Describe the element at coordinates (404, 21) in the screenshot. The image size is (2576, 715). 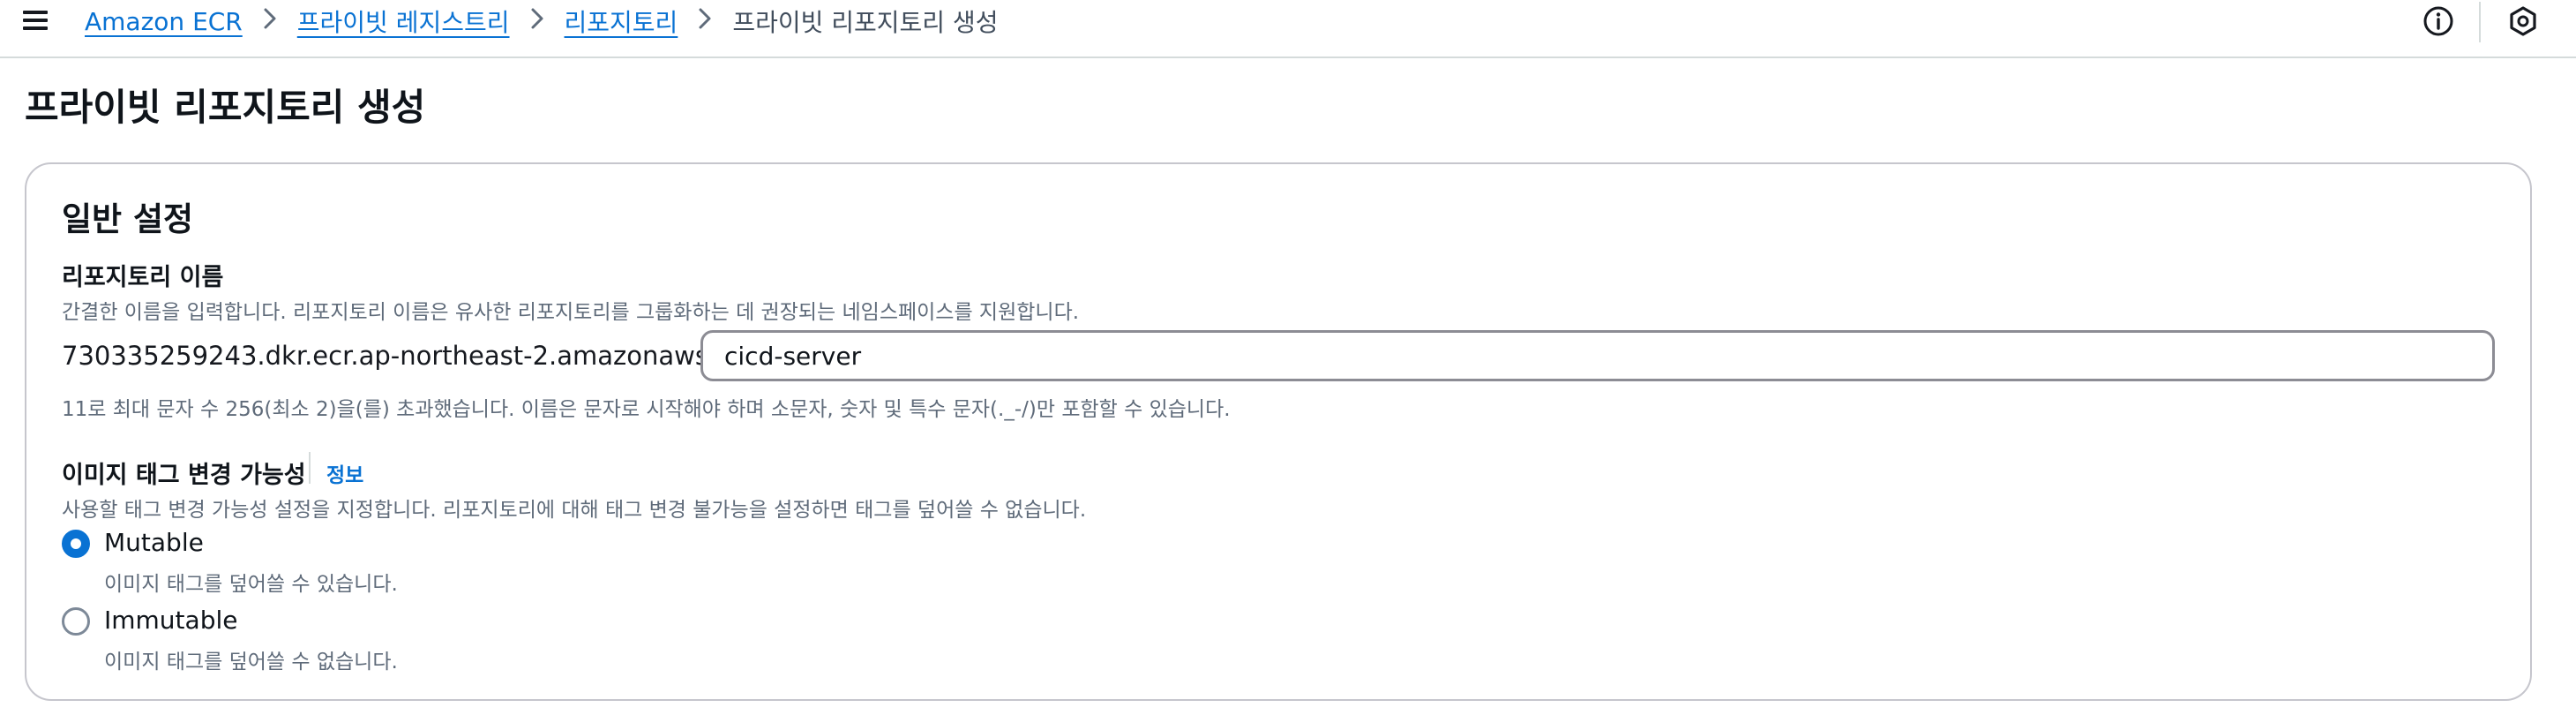
I see `breadcrumb-link-private-registry: 프라이빗 레지스트리` at that location.